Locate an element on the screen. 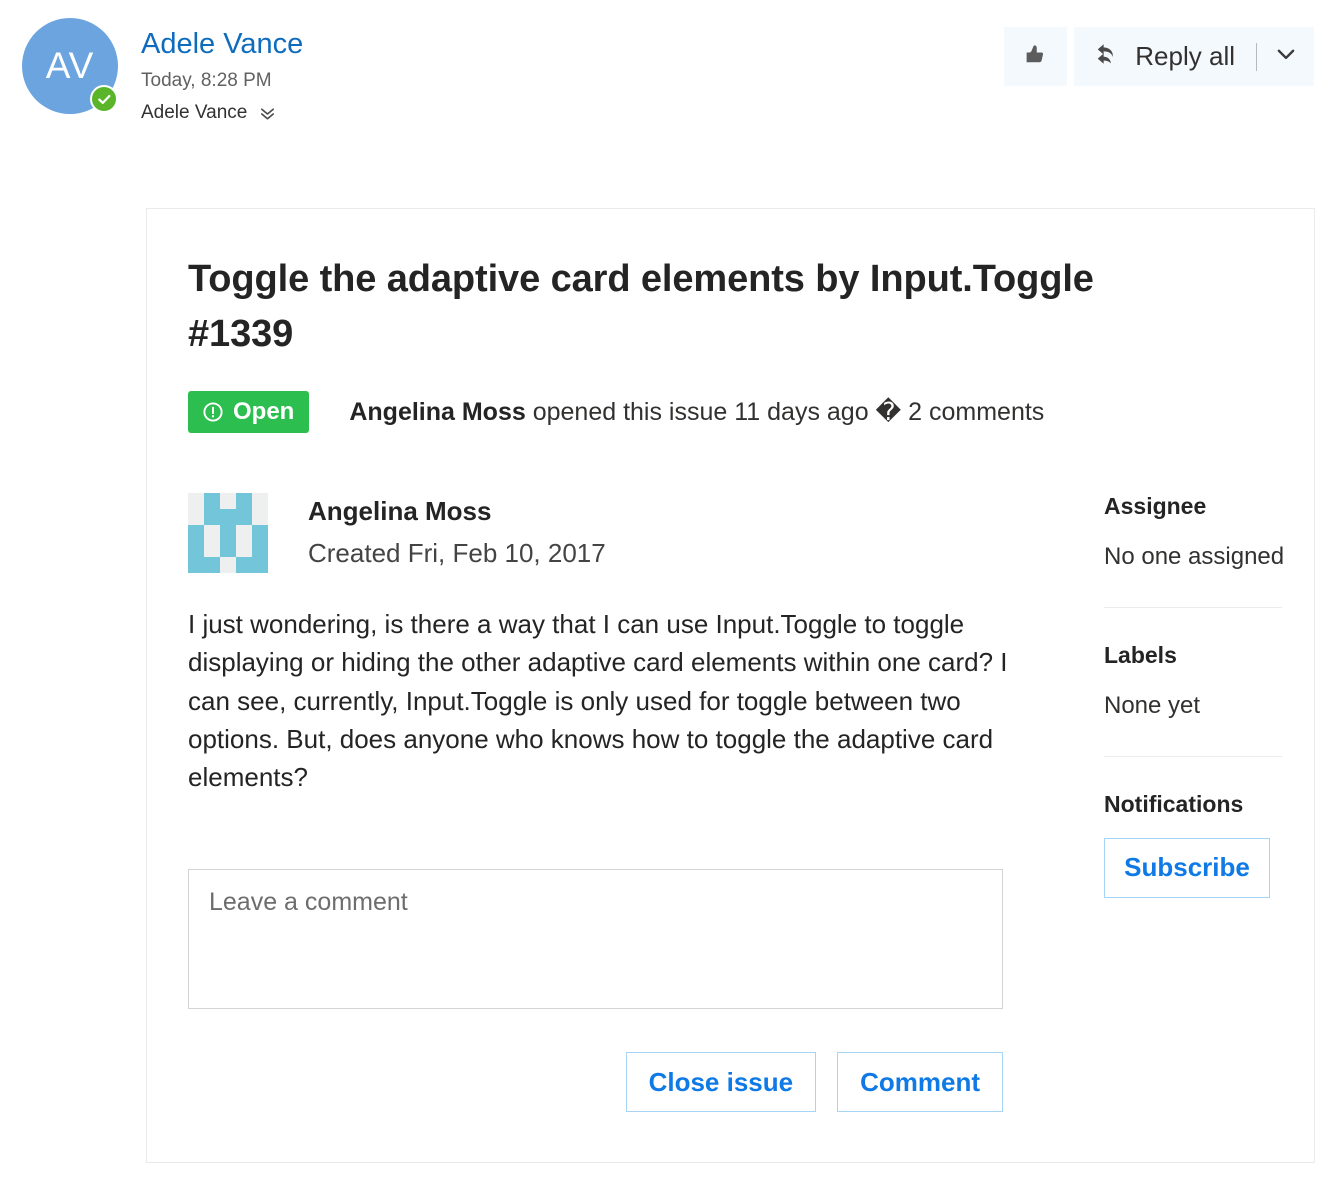 Image resolution: width=1340 pixels, height=1188 pixels. issue-comment-count: 2 comments is located at coordinates (973, 412).